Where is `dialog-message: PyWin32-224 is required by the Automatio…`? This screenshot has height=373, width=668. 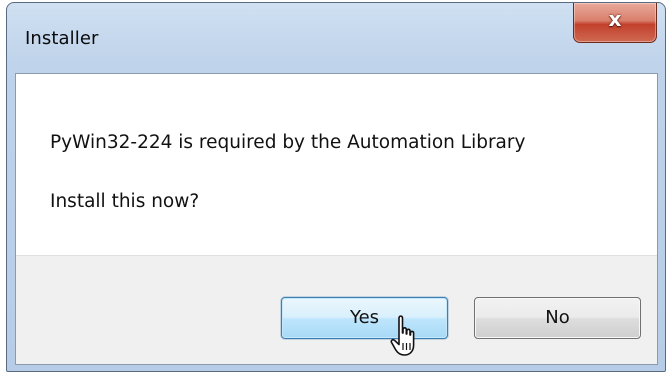 dialog-message: PyWin32-224 is required by the Automatio… is located at coordinates (288, 142).